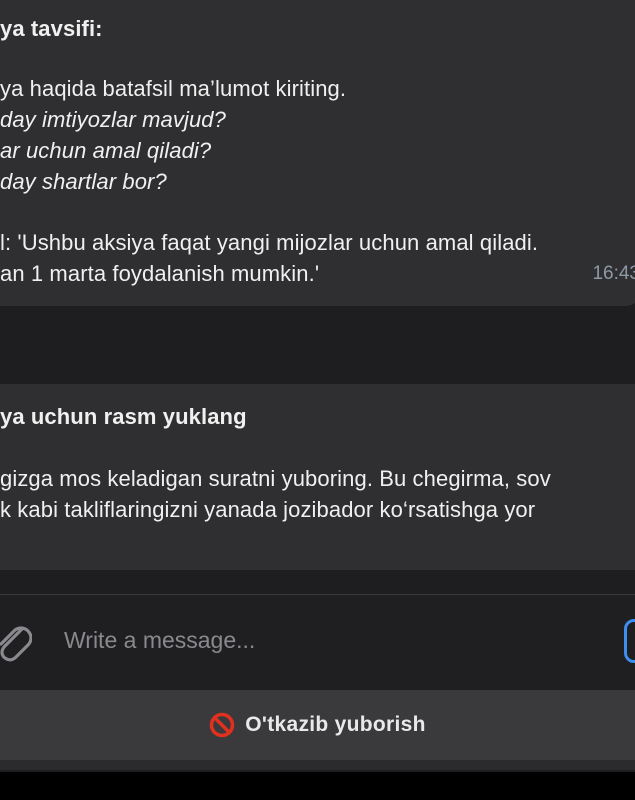 Image resolution: width=635 pixels, height=800 pixels. I want to click on message-line-example: an 1 marta foydalanish mumkin.', so click(160, 273).